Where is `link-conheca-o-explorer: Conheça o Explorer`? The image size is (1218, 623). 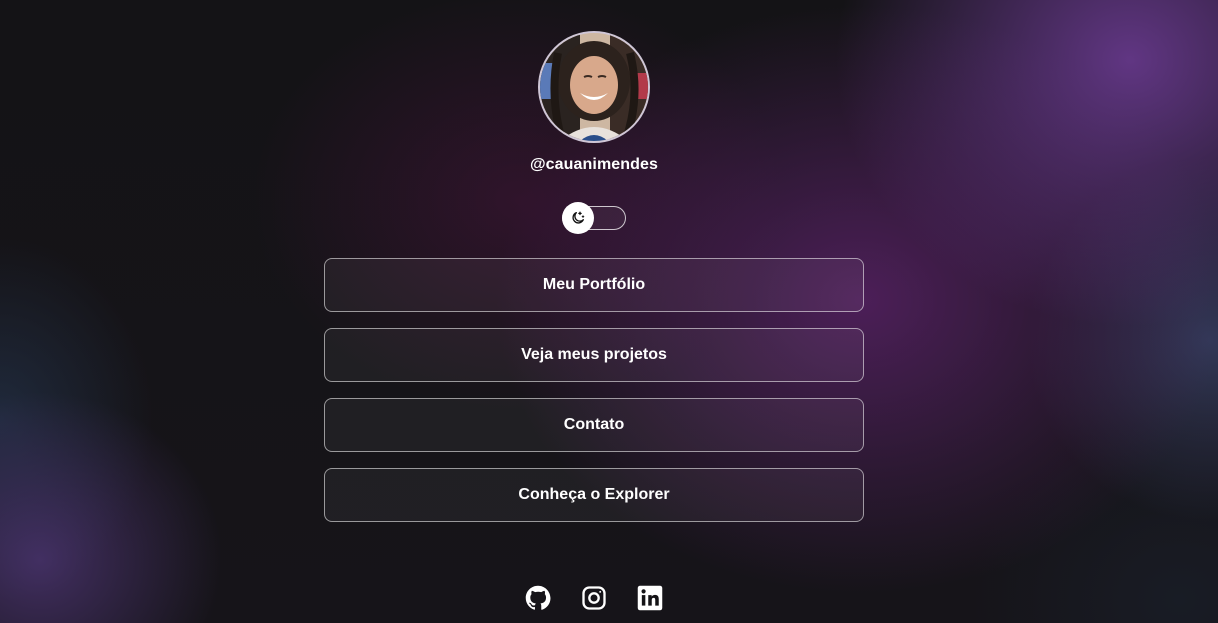 link-conheca-o-explorer: Conheça o Explorer is located at coordinates (594, 495).